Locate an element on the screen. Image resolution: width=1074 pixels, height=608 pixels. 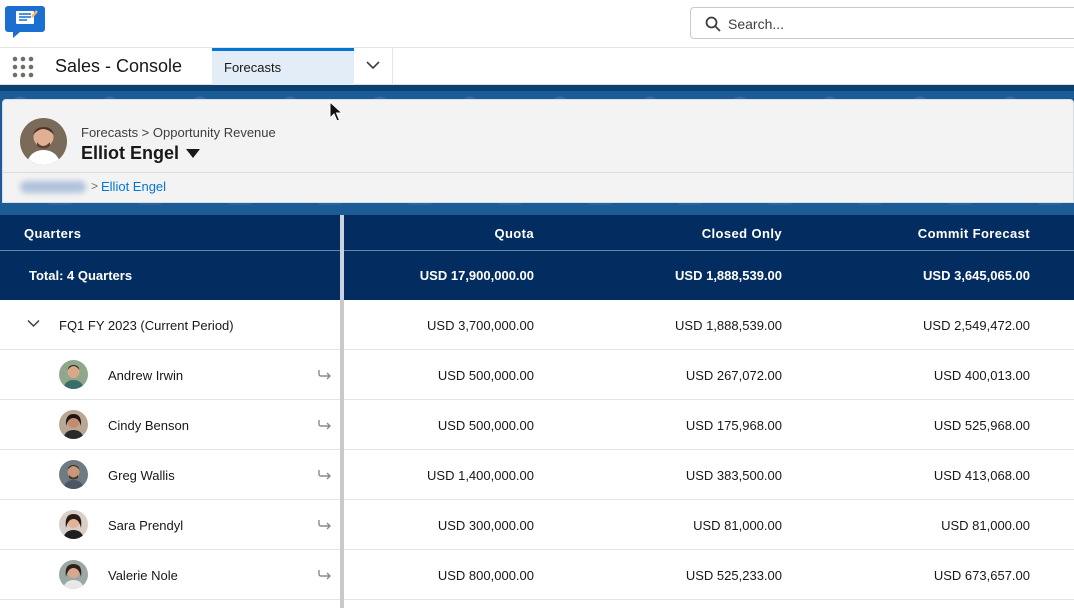
rep-name: Andrew Irwin is located at coordinates (145, 375).